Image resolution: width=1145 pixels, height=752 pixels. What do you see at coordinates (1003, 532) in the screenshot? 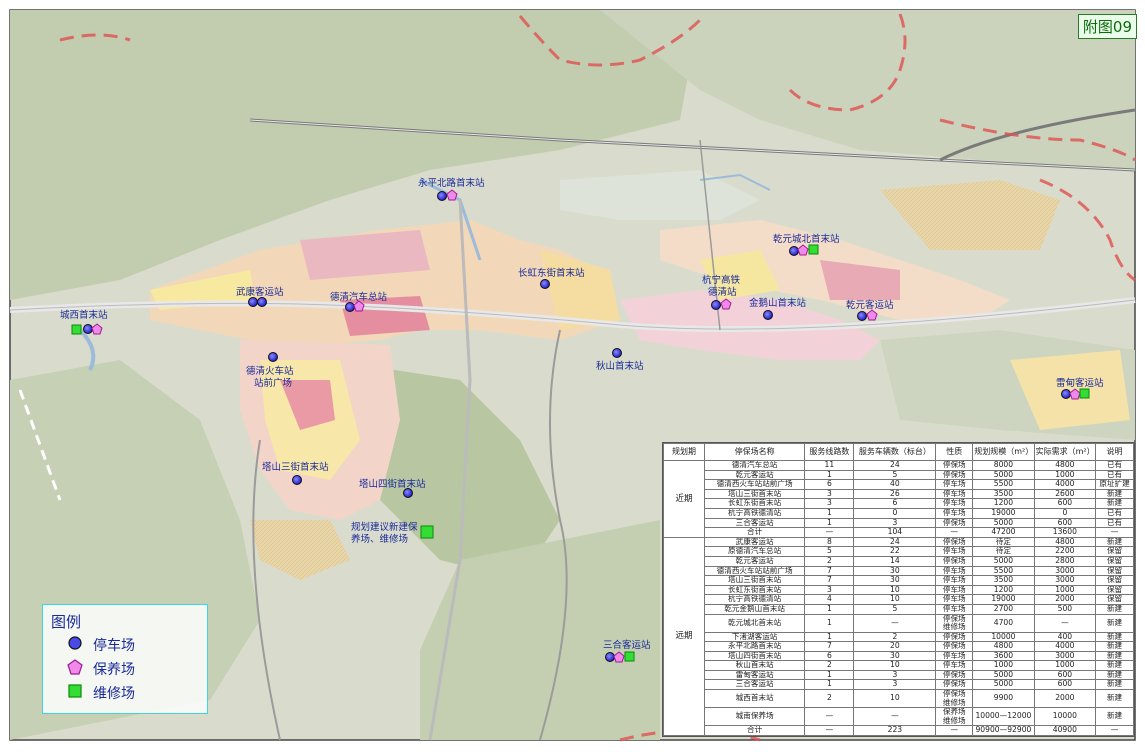
I see `table-cell: 47200` at bounding box center [1003, 532].